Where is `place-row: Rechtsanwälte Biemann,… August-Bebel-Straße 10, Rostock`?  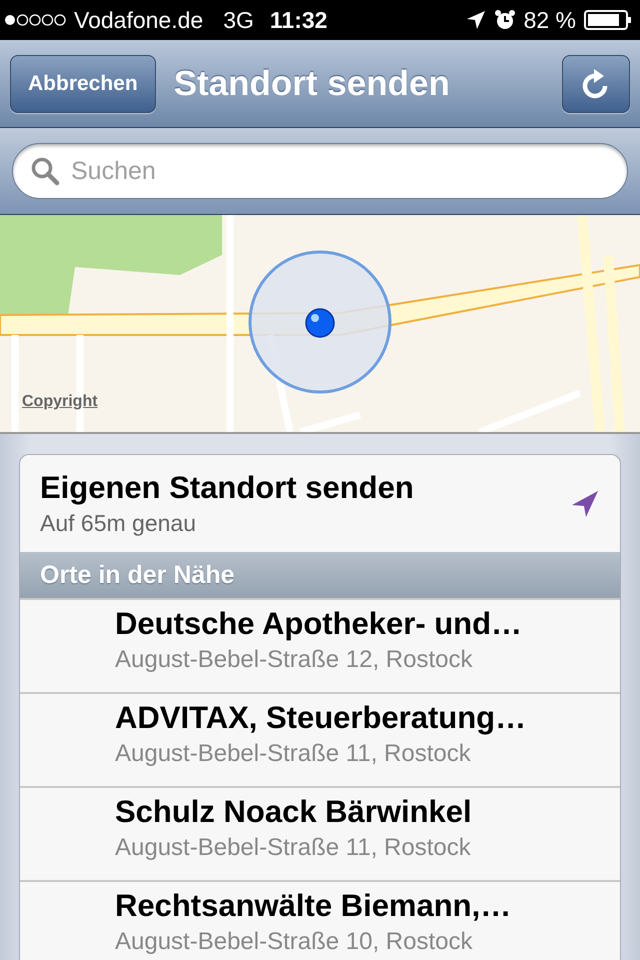 place-row: Rechtsanwälte Biemann,… August-Bebel-Straße 10, Rostock is located at coordinates (320, 920).